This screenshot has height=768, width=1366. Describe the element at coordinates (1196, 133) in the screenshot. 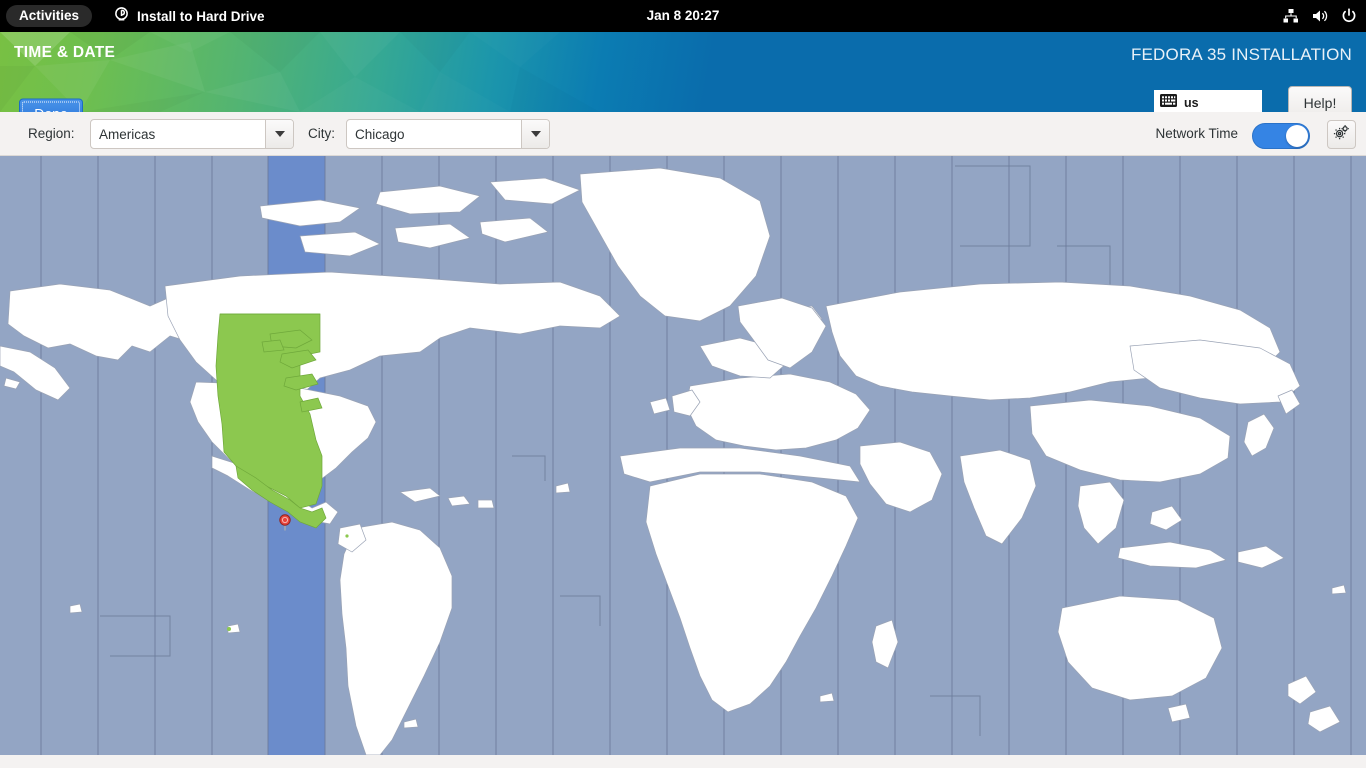

I see `network-time-label: Network Time` at that location.